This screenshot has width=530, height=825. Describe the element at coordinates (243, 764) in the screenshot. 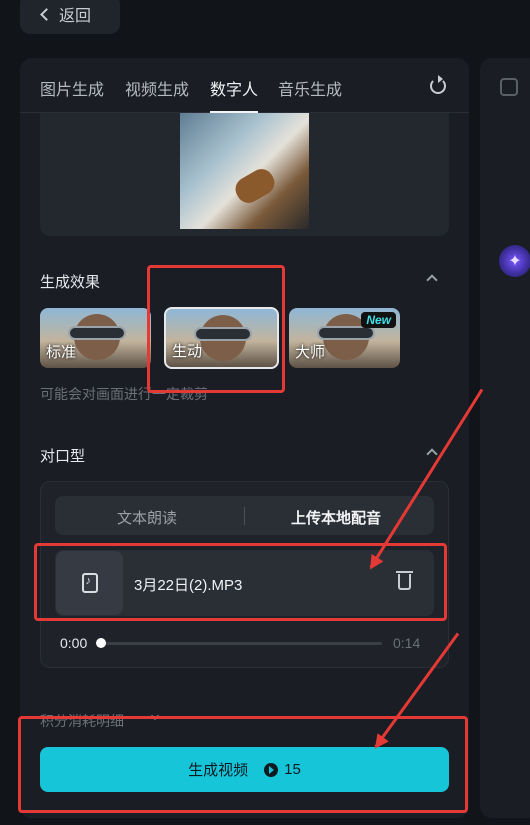

I see `annotation-box-generate` at that location.